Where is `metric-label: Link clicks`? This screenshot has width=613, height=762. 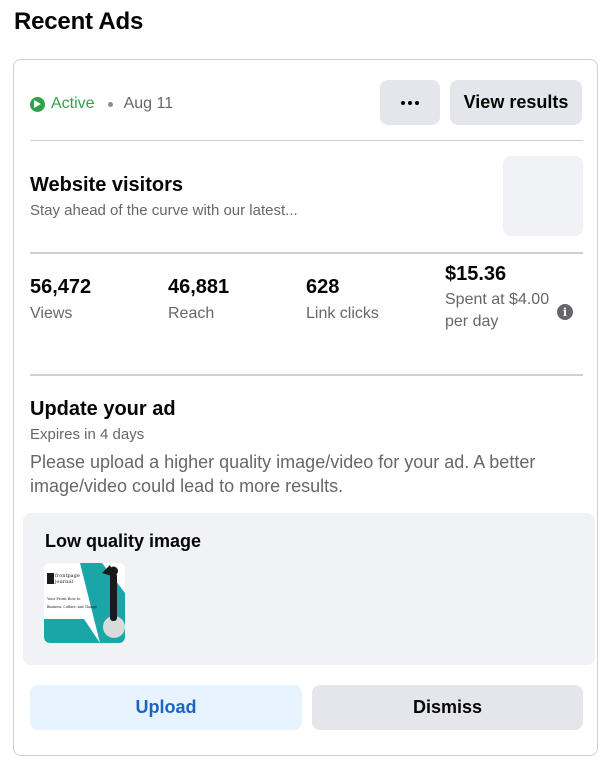
metric-label: Link clicks is located at coordinates (342, 313).